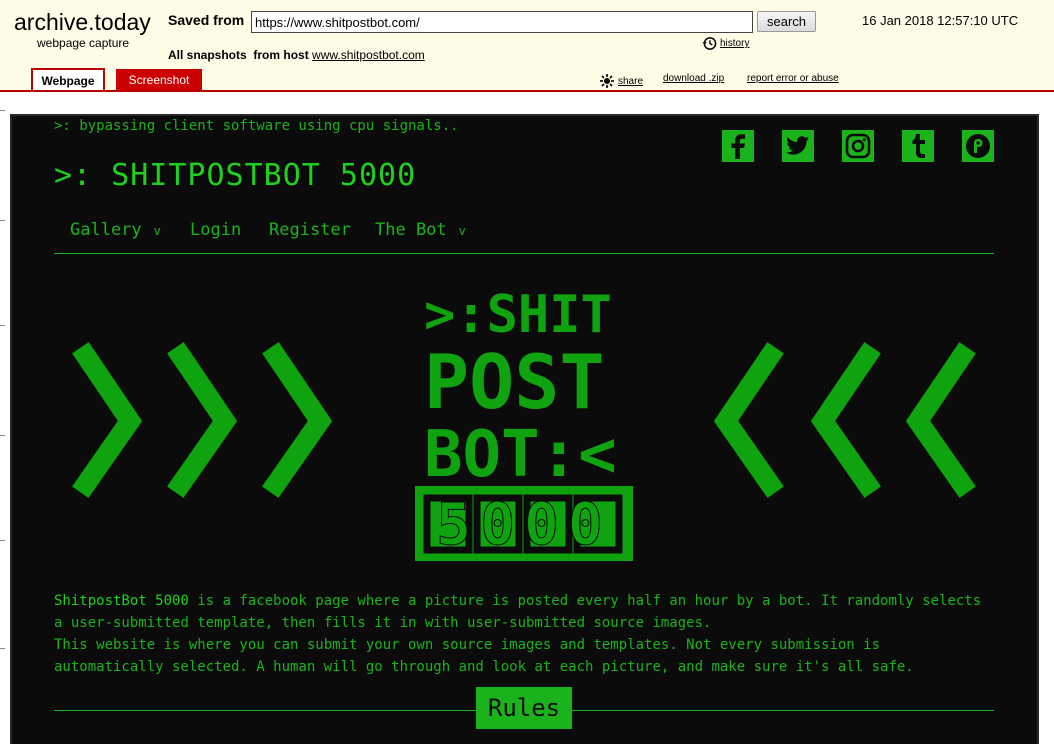 This screenshot has height=744, width=1054. Describe the element at coordinates (82, 22) in the screenshot. I see `archive-logo: archive.today` at that location.